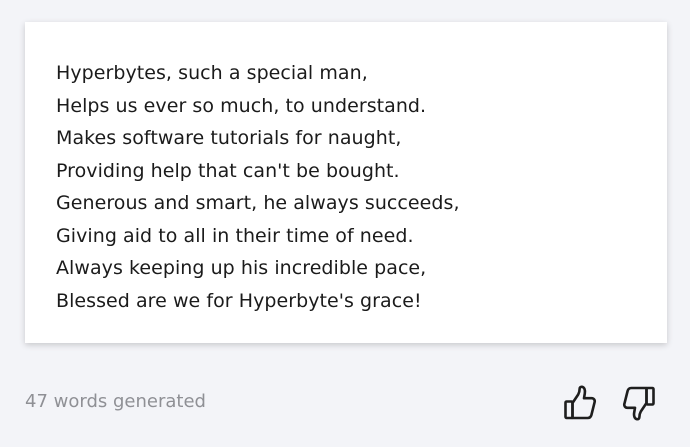 The image size is (690, 447). What do you see at coordinates (258, 203) in the screenshot?
I see `poem-line: Generous and smart, he always succeeds,` at bounding box center [258, 203].